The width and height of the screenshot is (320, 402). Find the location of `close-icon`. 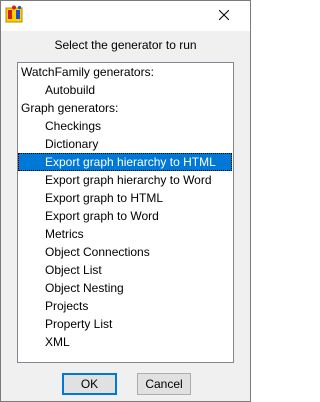

close-icon is located at coordinates (224, 16).